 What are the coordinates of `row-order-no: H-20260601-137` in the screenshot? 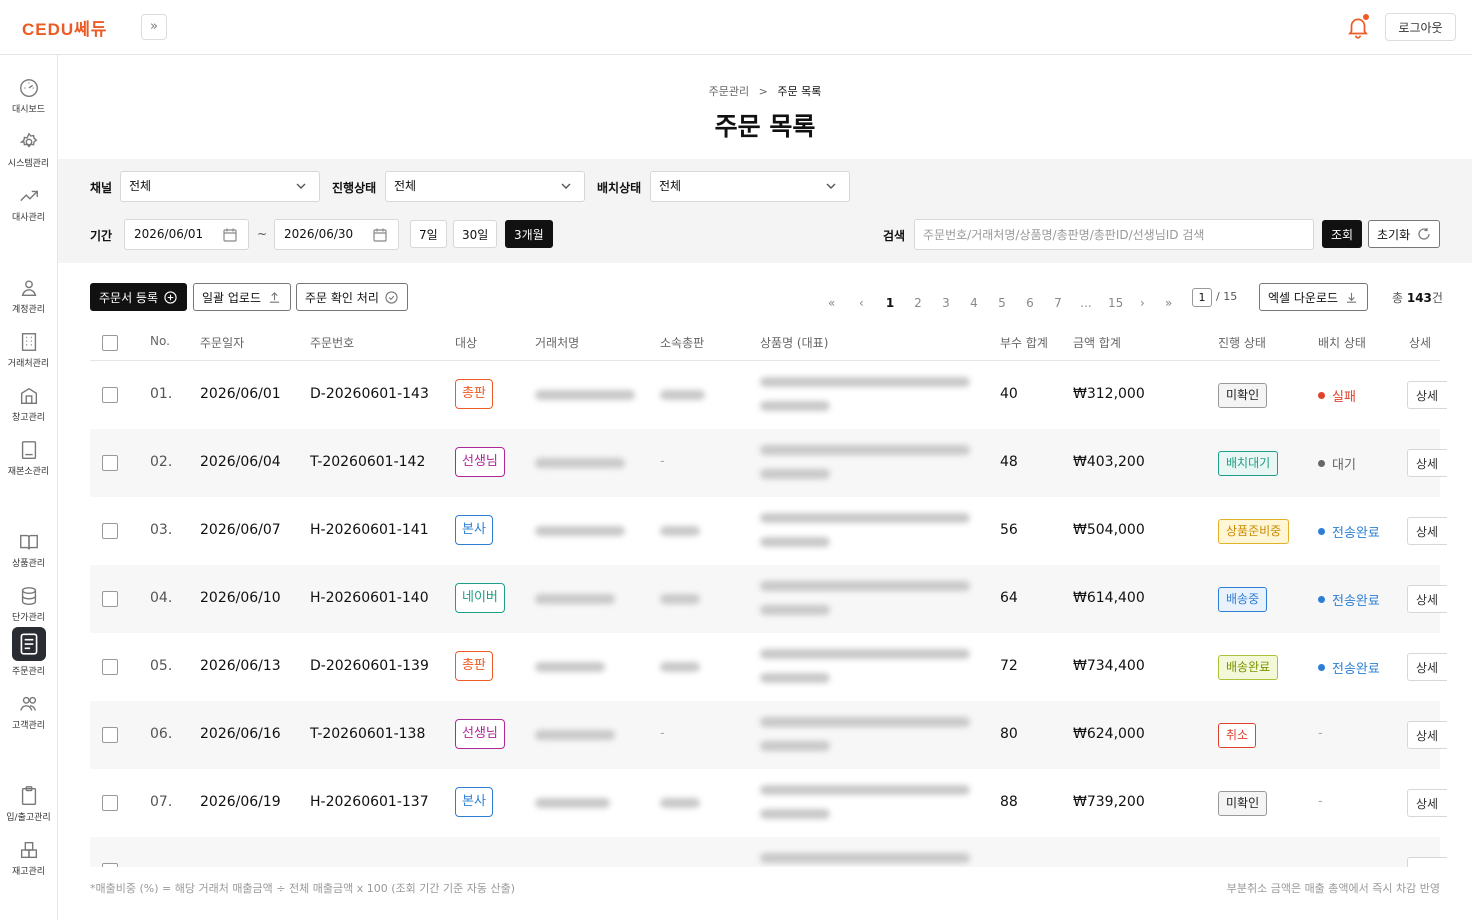 It's located at (369, 802).